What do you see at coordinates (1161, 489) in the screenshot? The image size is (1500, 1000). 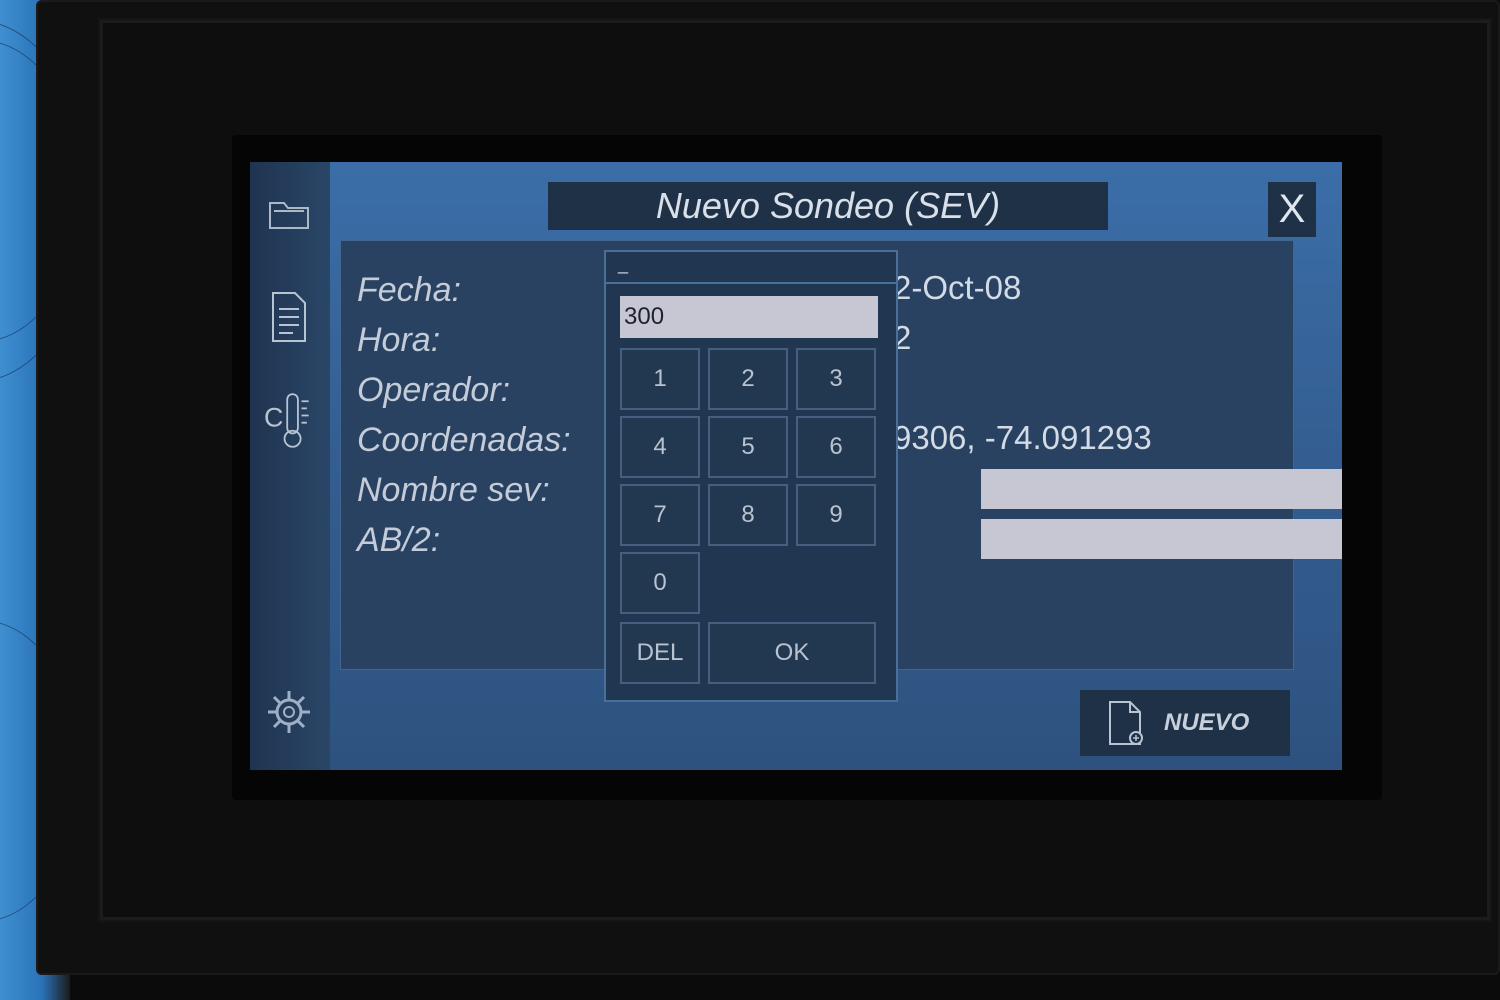 I see `nombre-sev-field` at bounding box center [1161, 489].